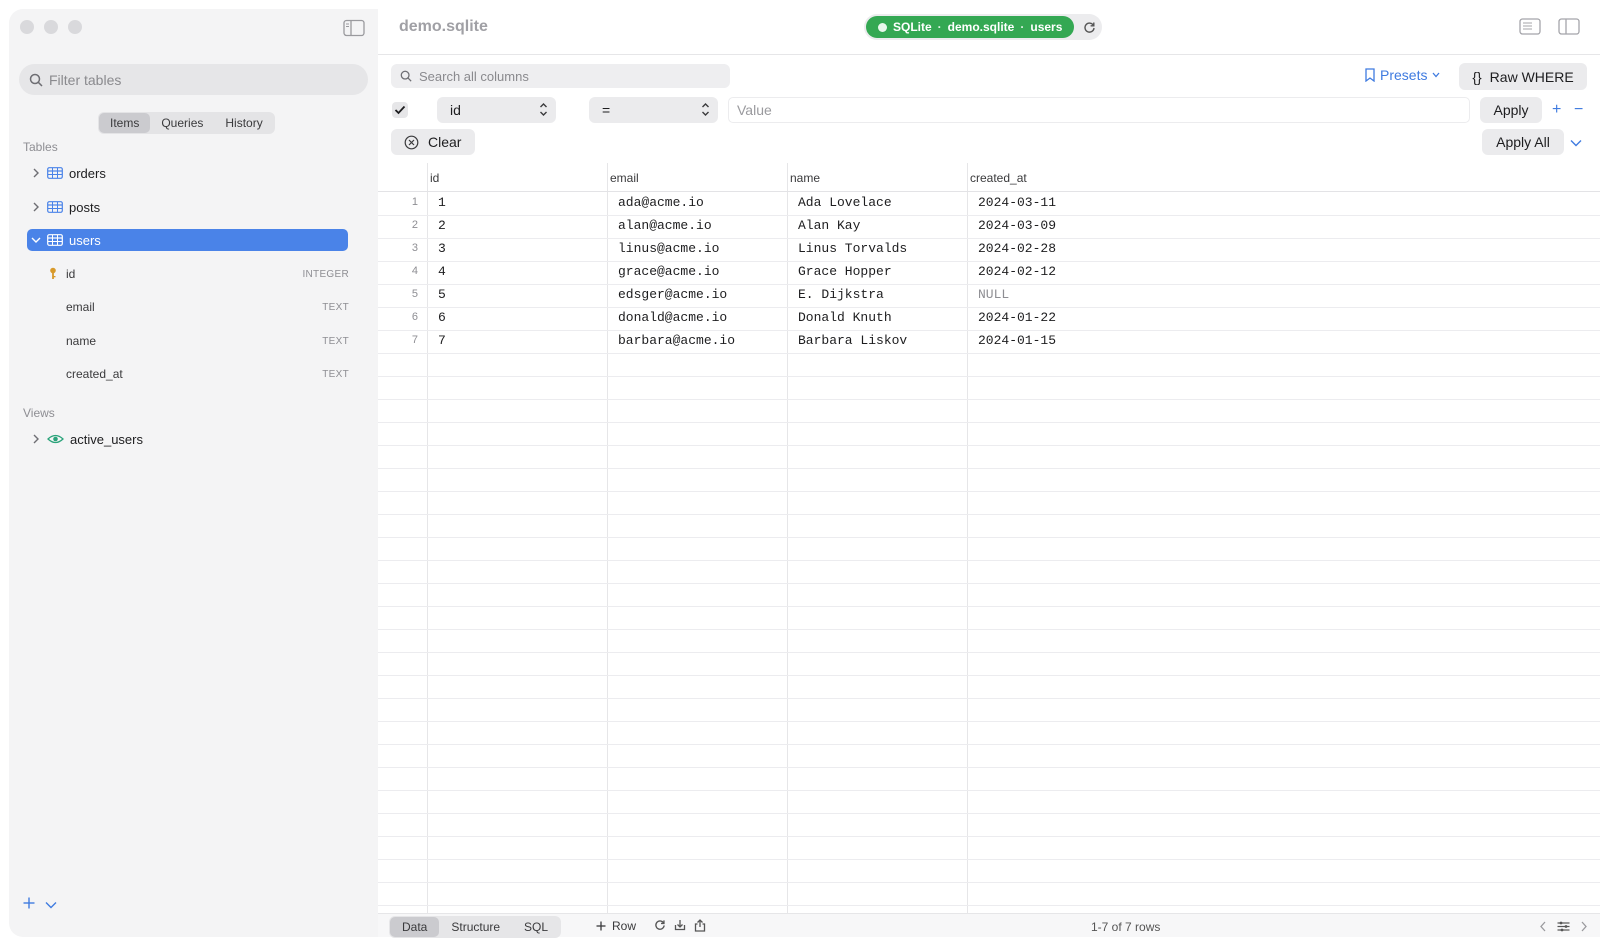 This screenshot has width=1600, height=945. I want to click on close-window-button, so click(27, 27).